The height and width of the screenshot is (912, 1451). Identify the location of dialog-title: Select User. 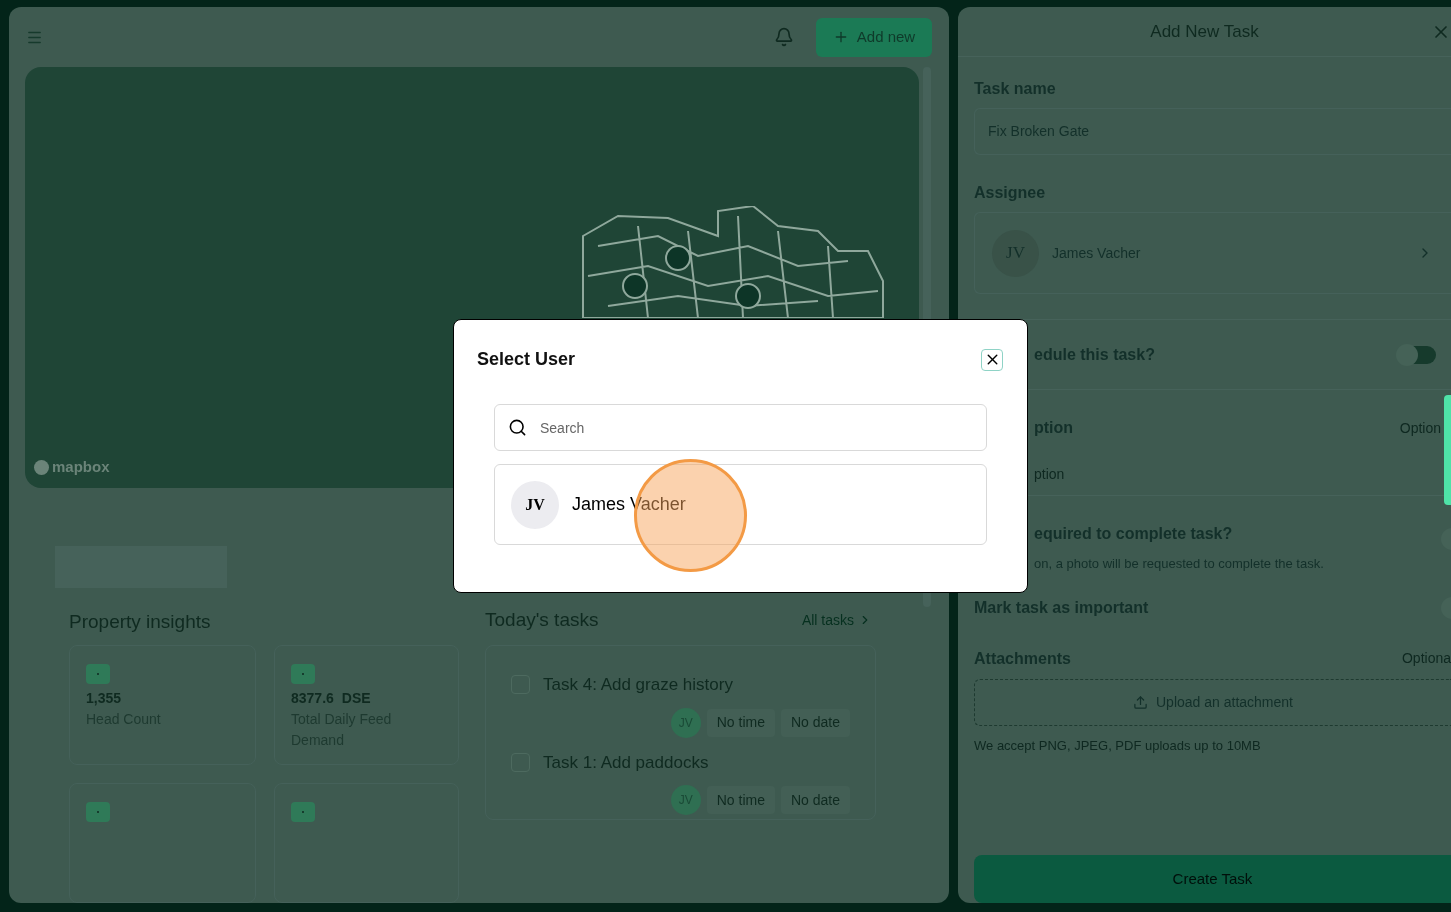
(526, 359).